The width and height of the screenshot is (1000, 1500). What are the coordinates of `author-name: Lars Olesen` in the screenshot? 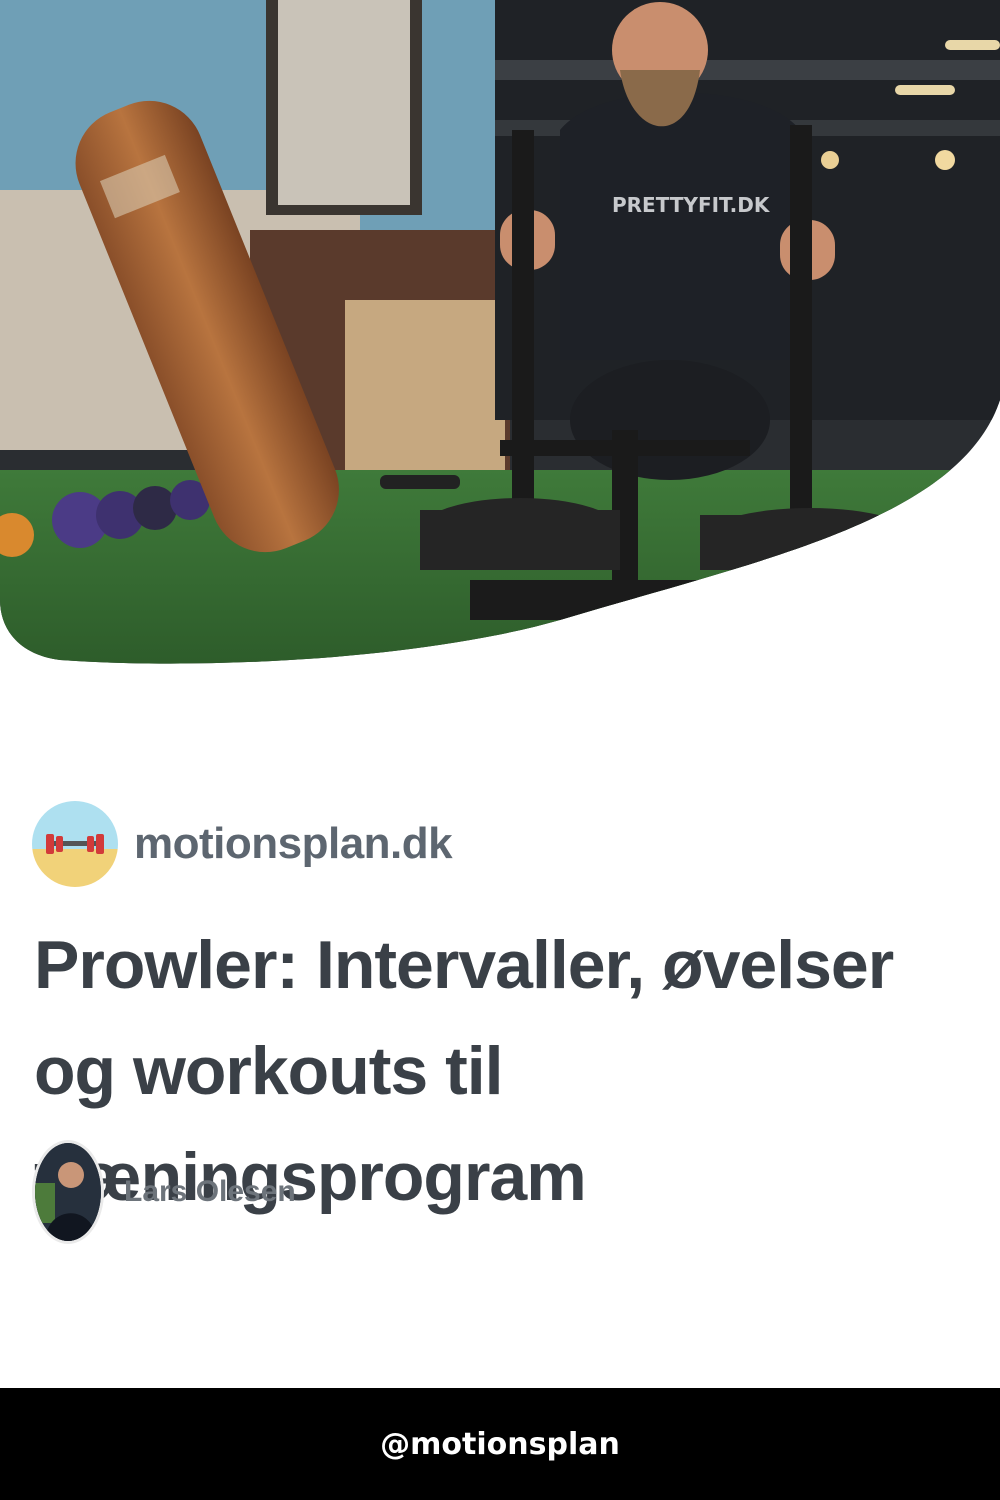 It's located at (210, 1192).